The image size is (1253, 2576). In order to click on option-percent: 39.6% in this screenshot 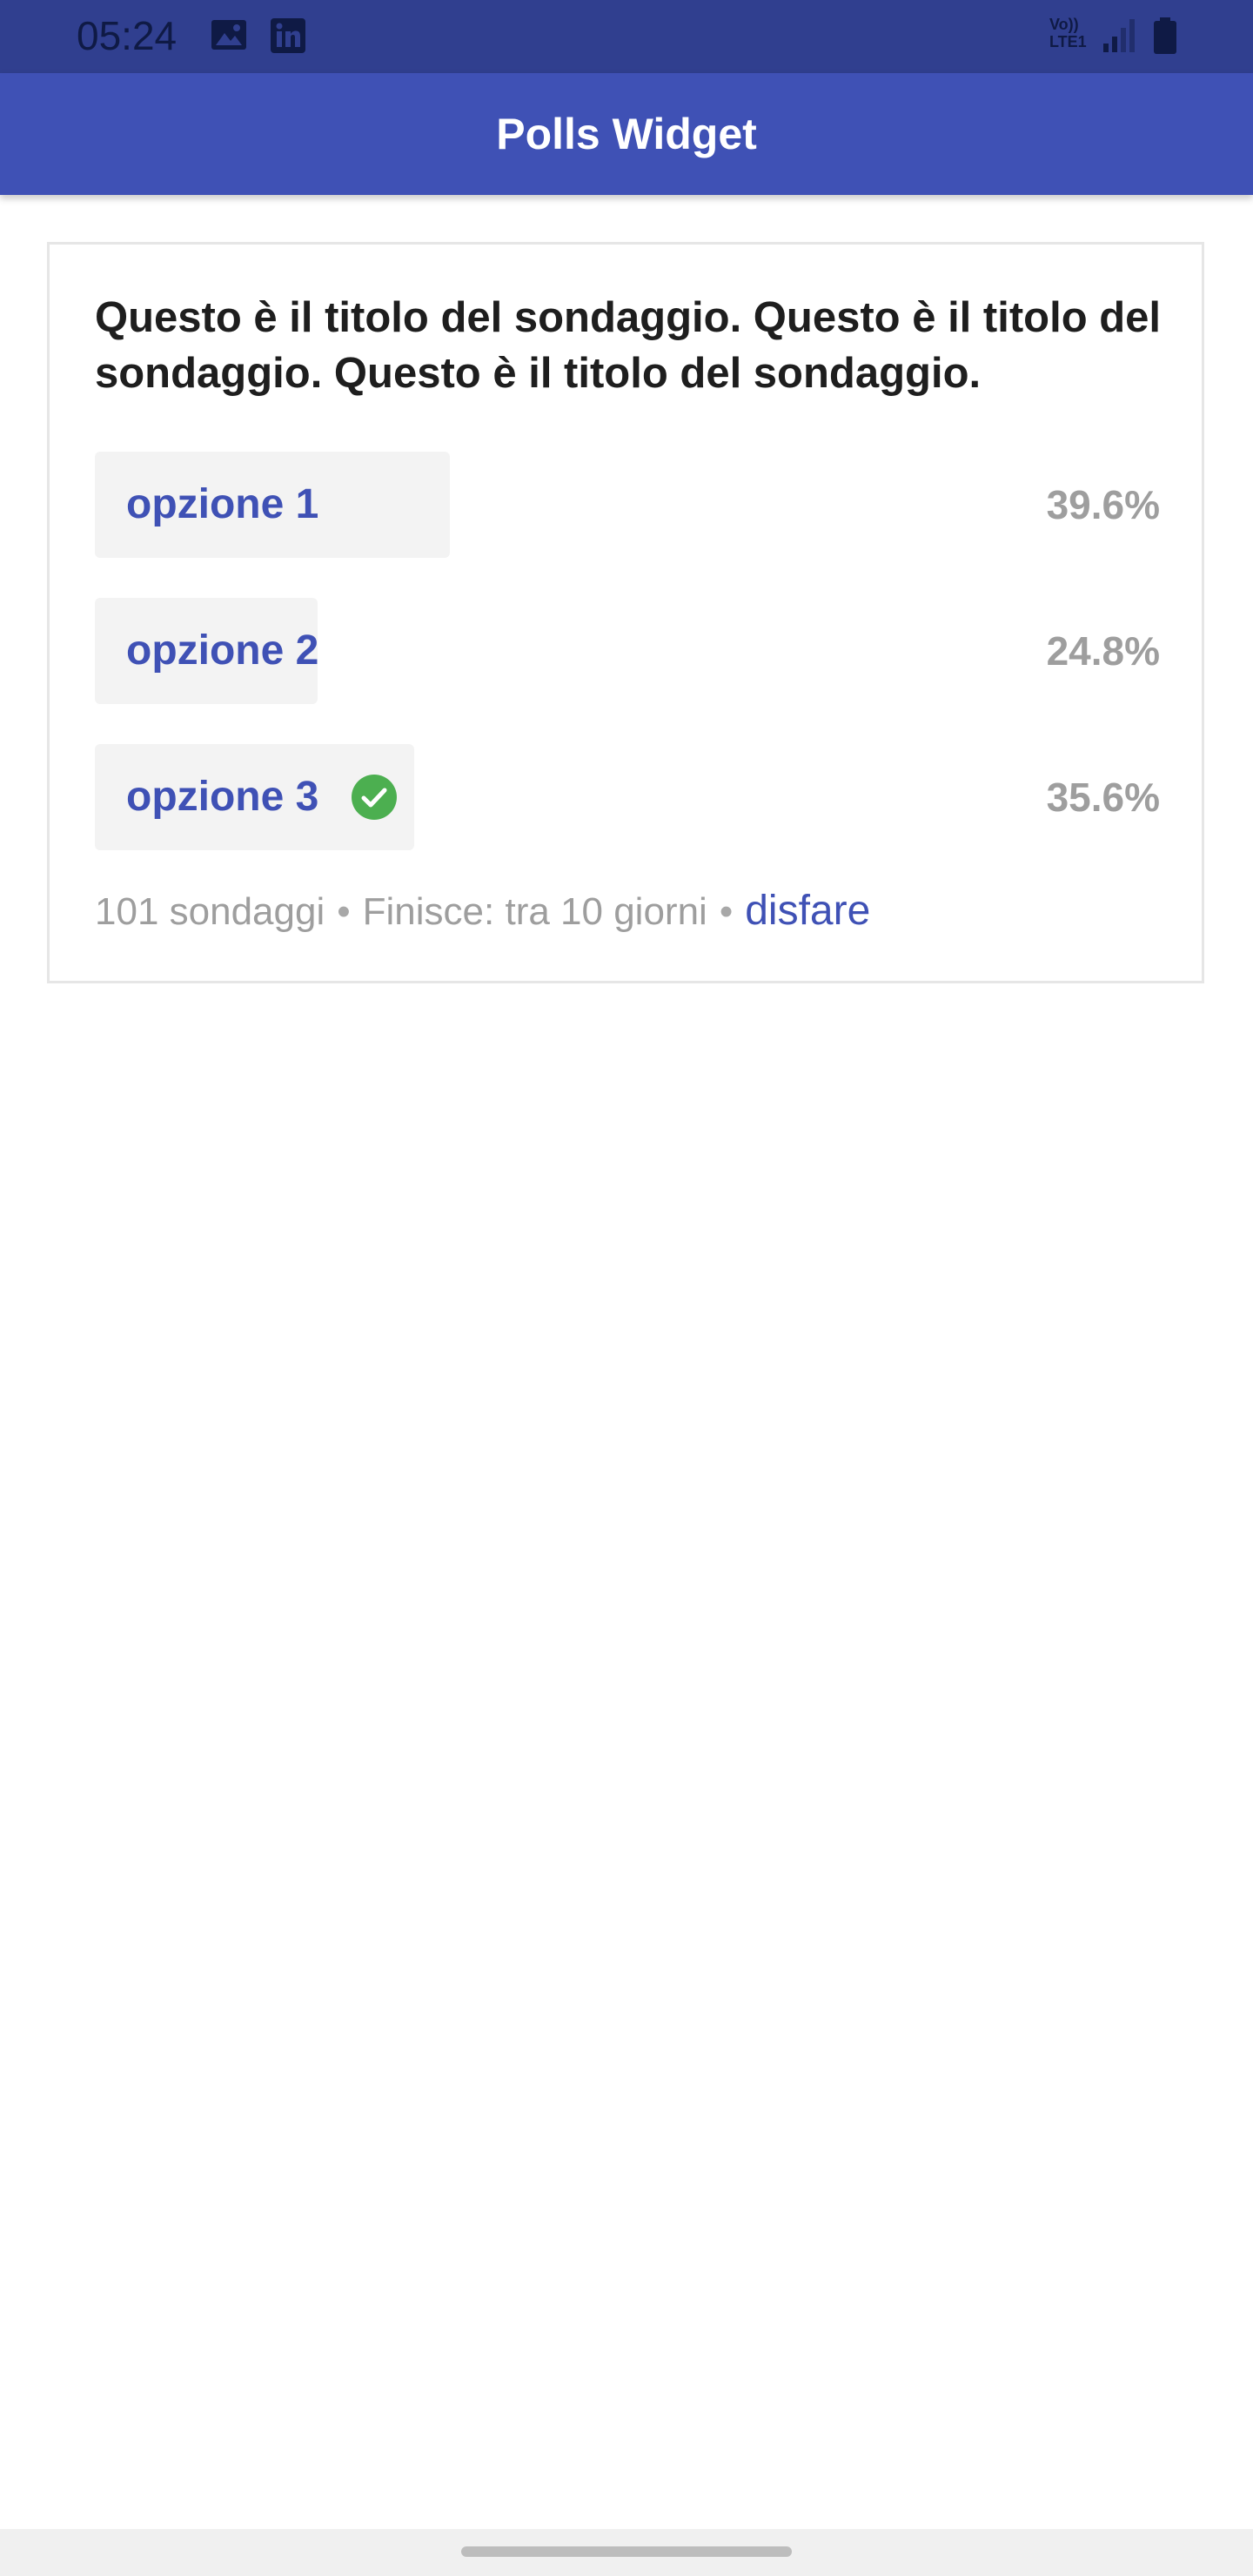, I will do `click(1103, 504)`.